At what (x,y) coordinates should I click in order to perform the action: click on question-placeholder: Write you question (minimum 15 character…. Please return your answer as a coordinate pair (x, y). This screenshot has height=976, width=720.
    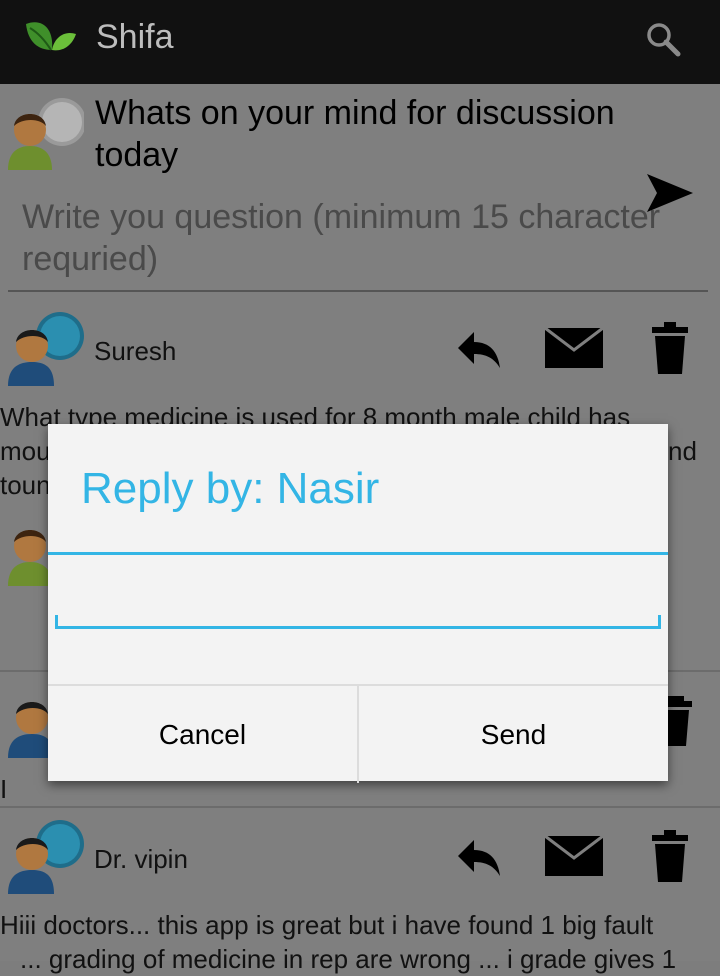
    Looking at the image, I should click on (341, 238).